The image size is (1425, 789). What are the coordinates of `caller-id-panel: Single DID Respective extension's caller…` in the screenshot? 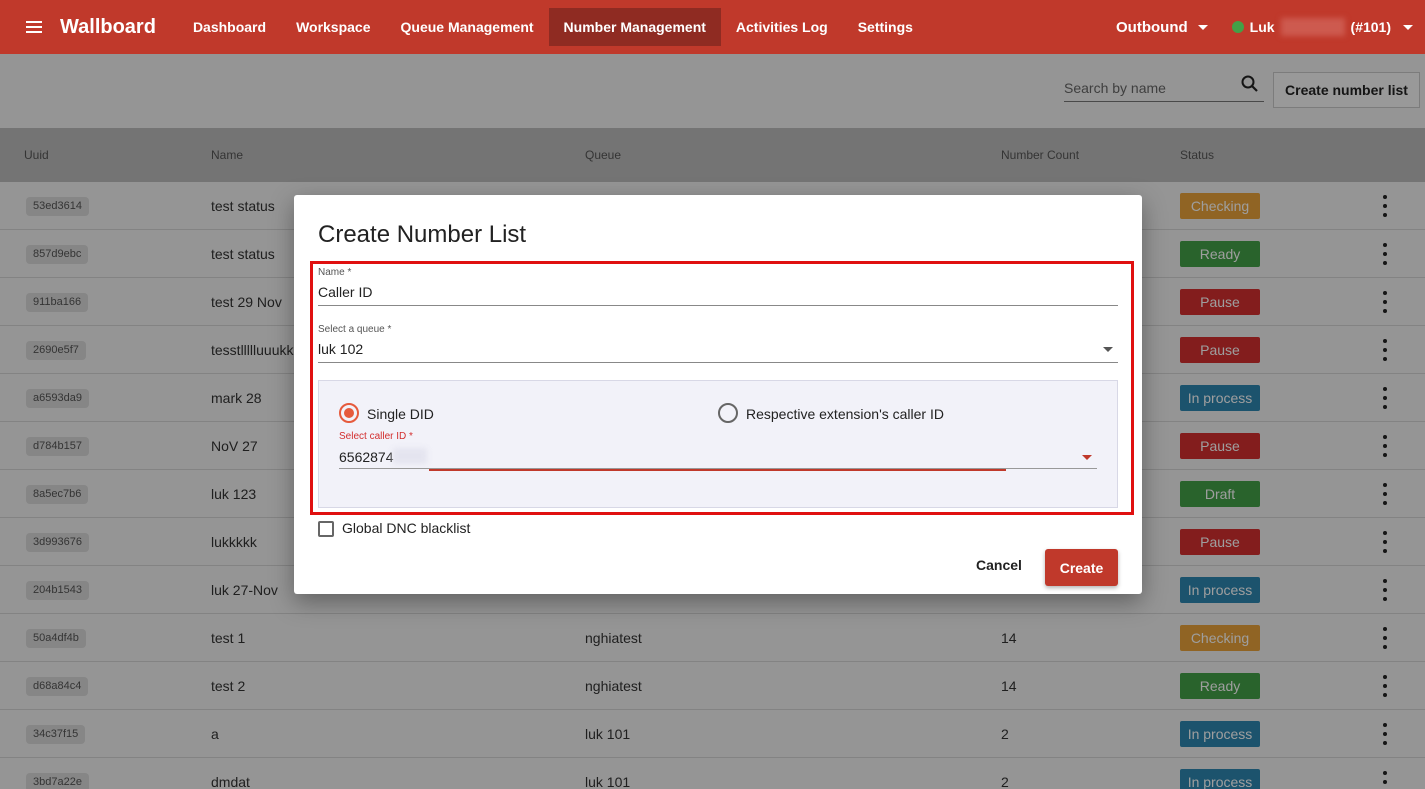 It's located at (718, 444).